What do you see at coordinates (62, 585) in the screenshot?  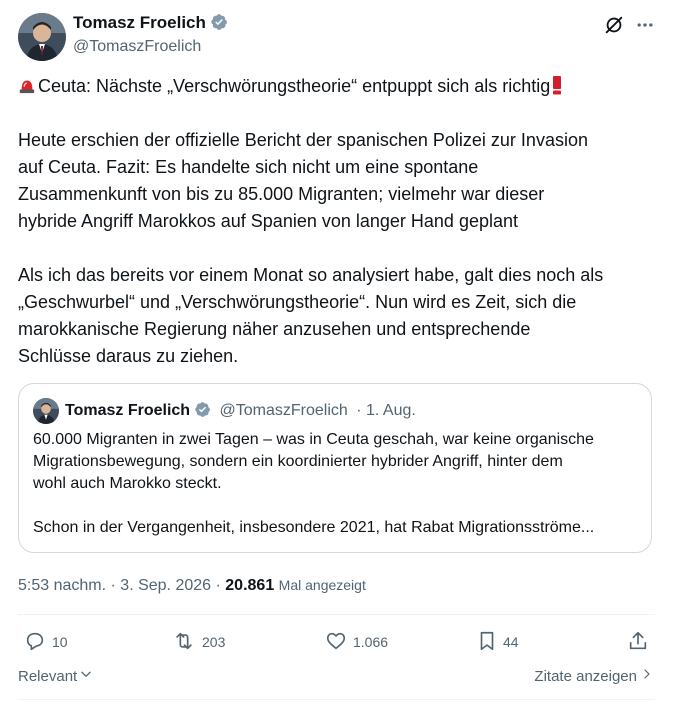 I see `post-time: 5:53 nachm.` at bounding box center [62, 585].